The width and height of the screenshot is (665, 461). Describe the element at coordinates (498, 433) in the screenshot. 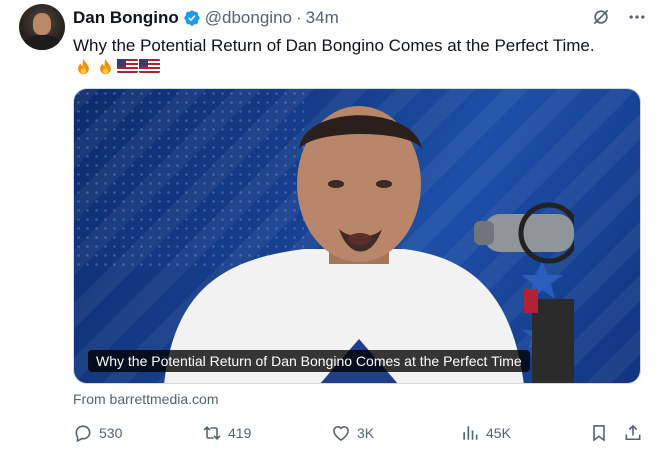

I see `views-count: 45K` at that location.